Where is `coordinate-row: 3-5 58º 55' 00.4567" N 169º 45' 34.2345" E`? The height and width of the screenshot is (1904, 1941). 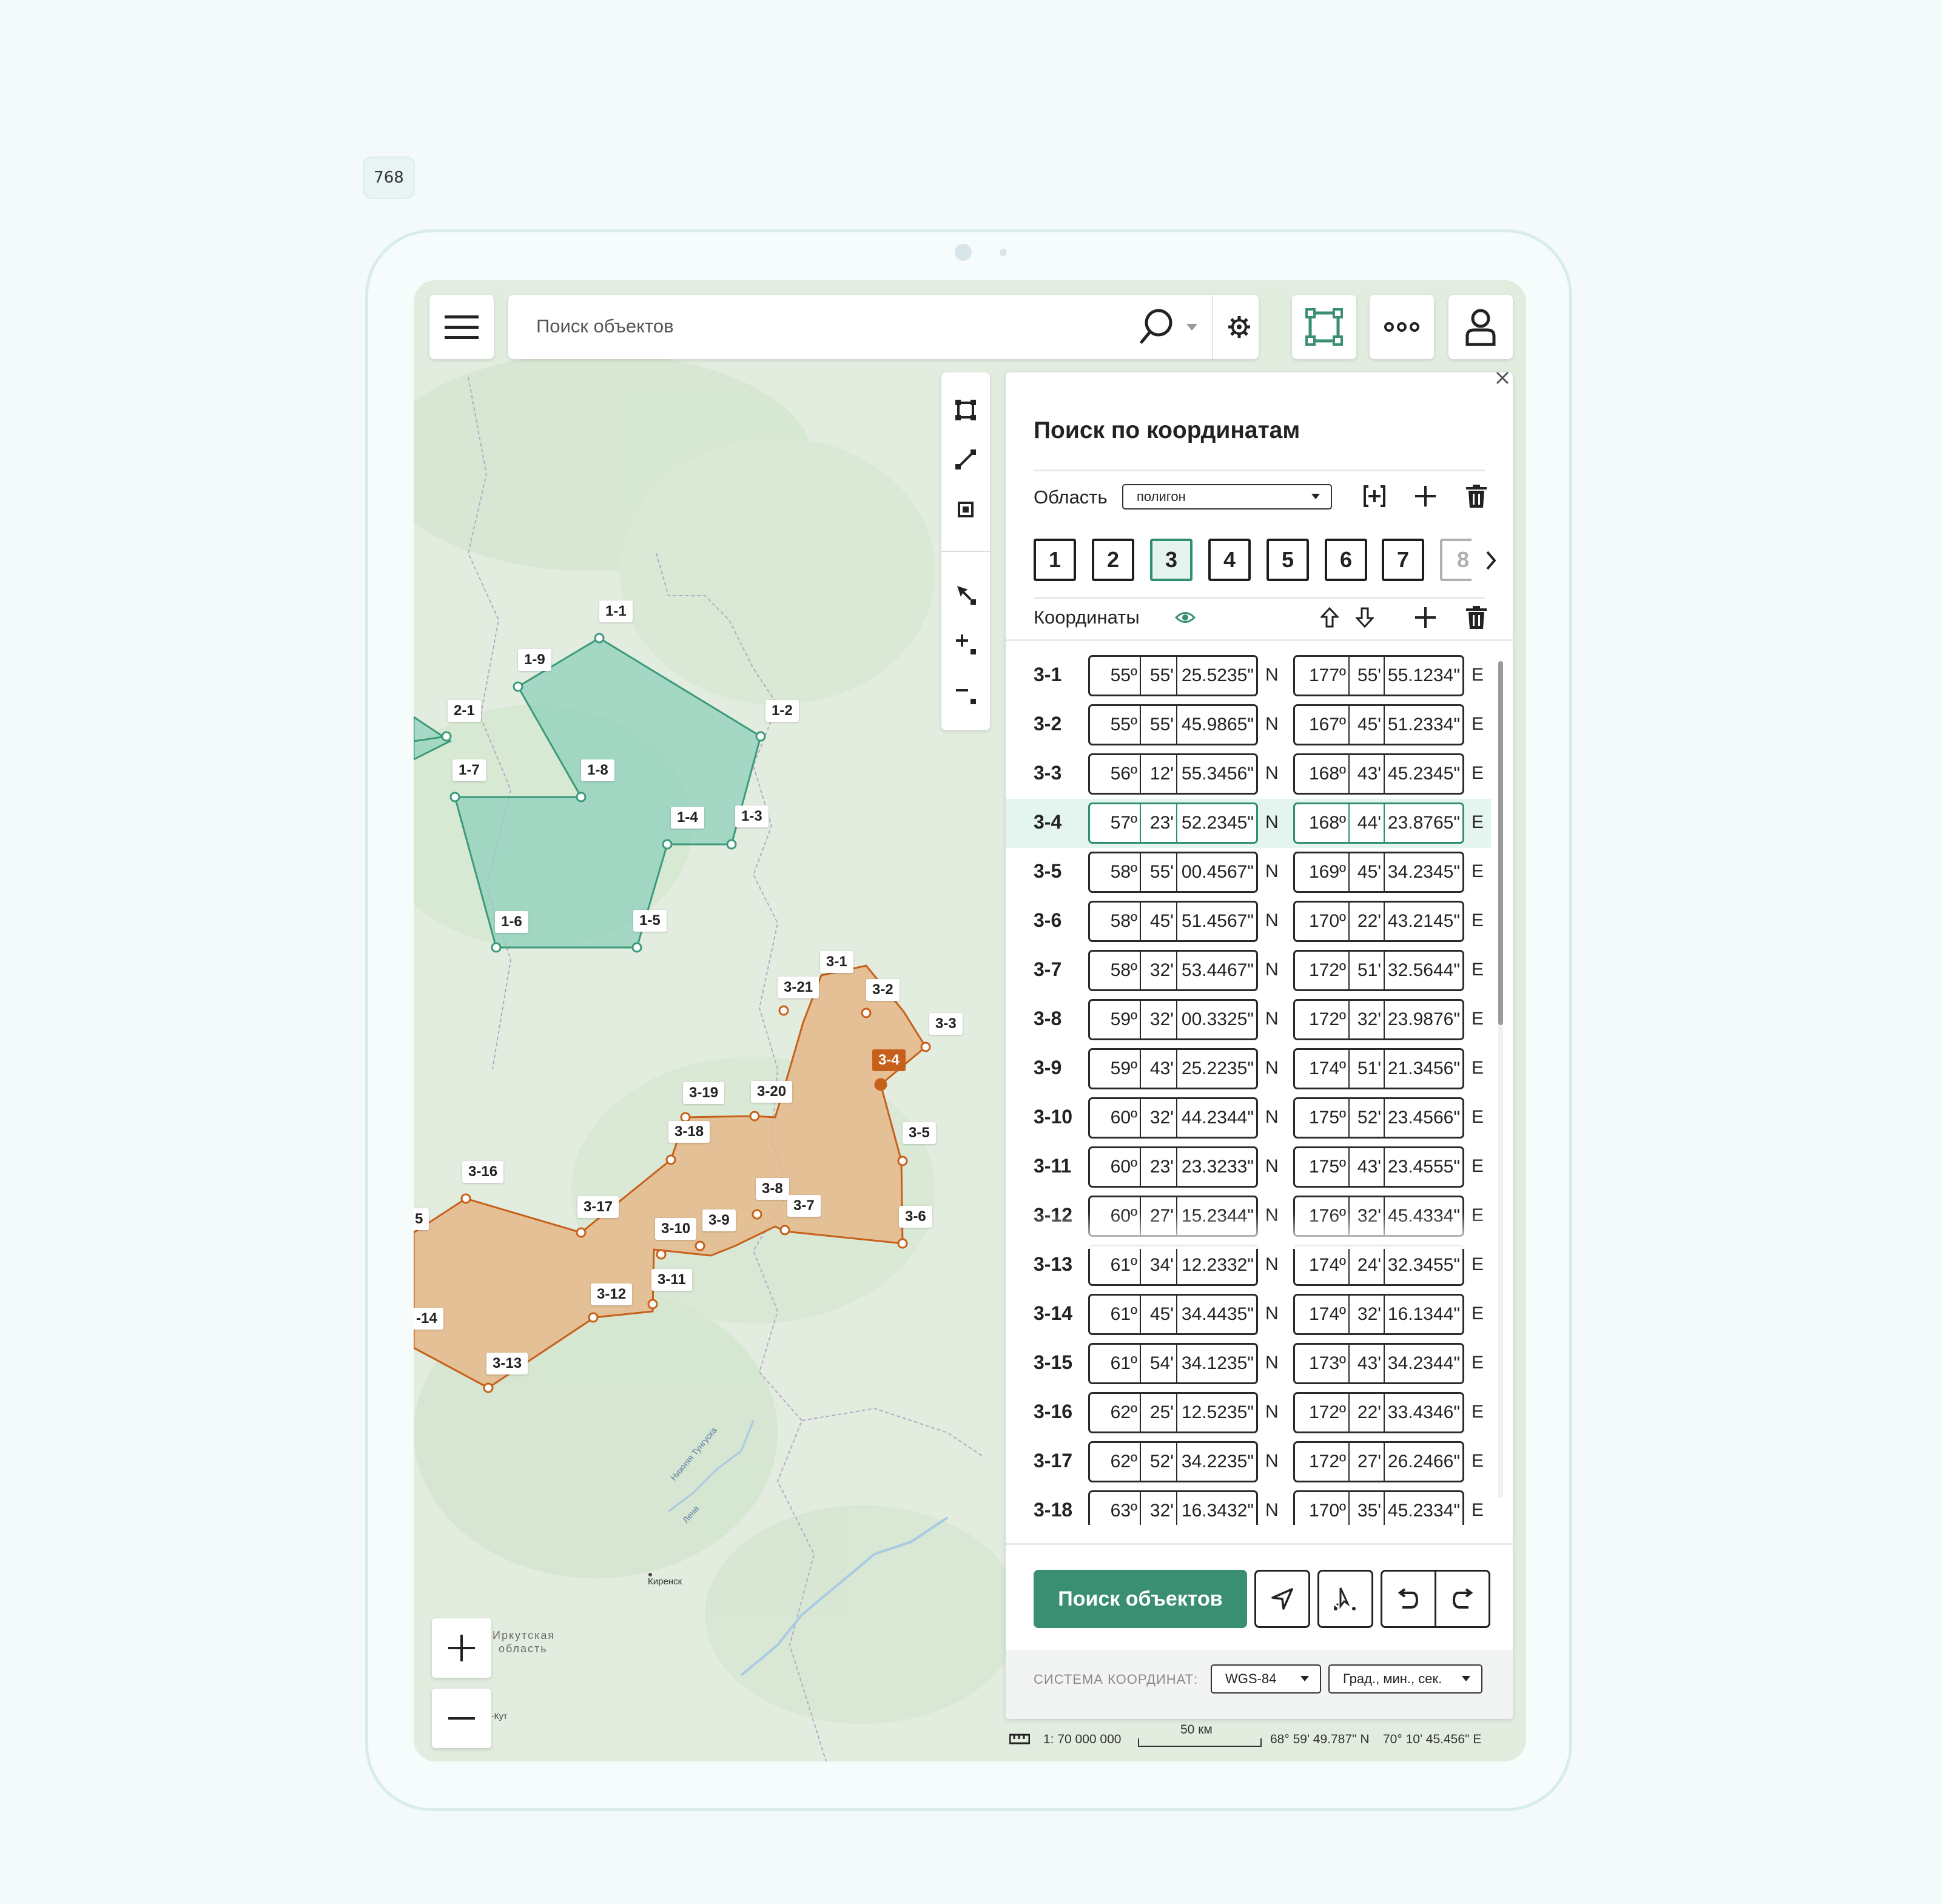 coordinate-row: 3-5 58º 55' 00.4567" N 169º 45' 34.2345" E is located at coordinates (1248, 872).